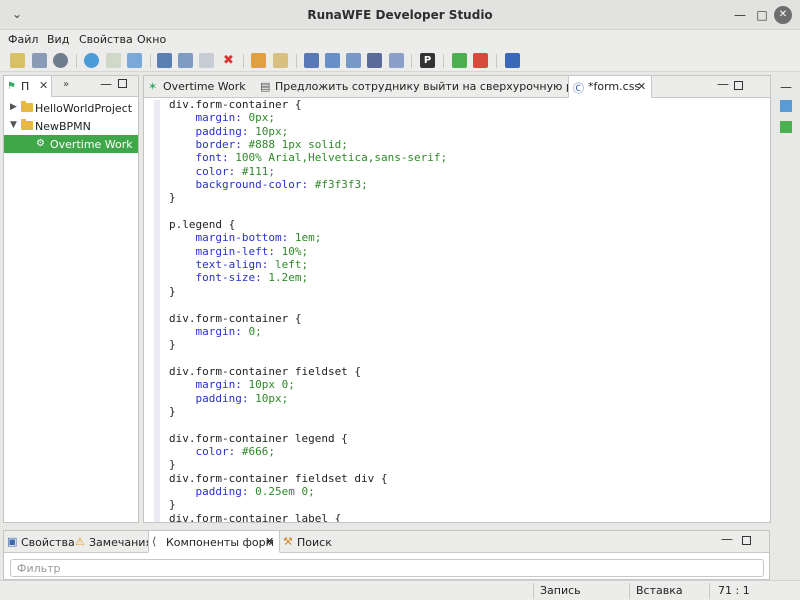 The height and width of the screenshot is (600, 800). What do you see at coordinates (13, 107) in the screenshot?
I see `expand-arrow-icon: ▶` at bounding box center [13, 107].